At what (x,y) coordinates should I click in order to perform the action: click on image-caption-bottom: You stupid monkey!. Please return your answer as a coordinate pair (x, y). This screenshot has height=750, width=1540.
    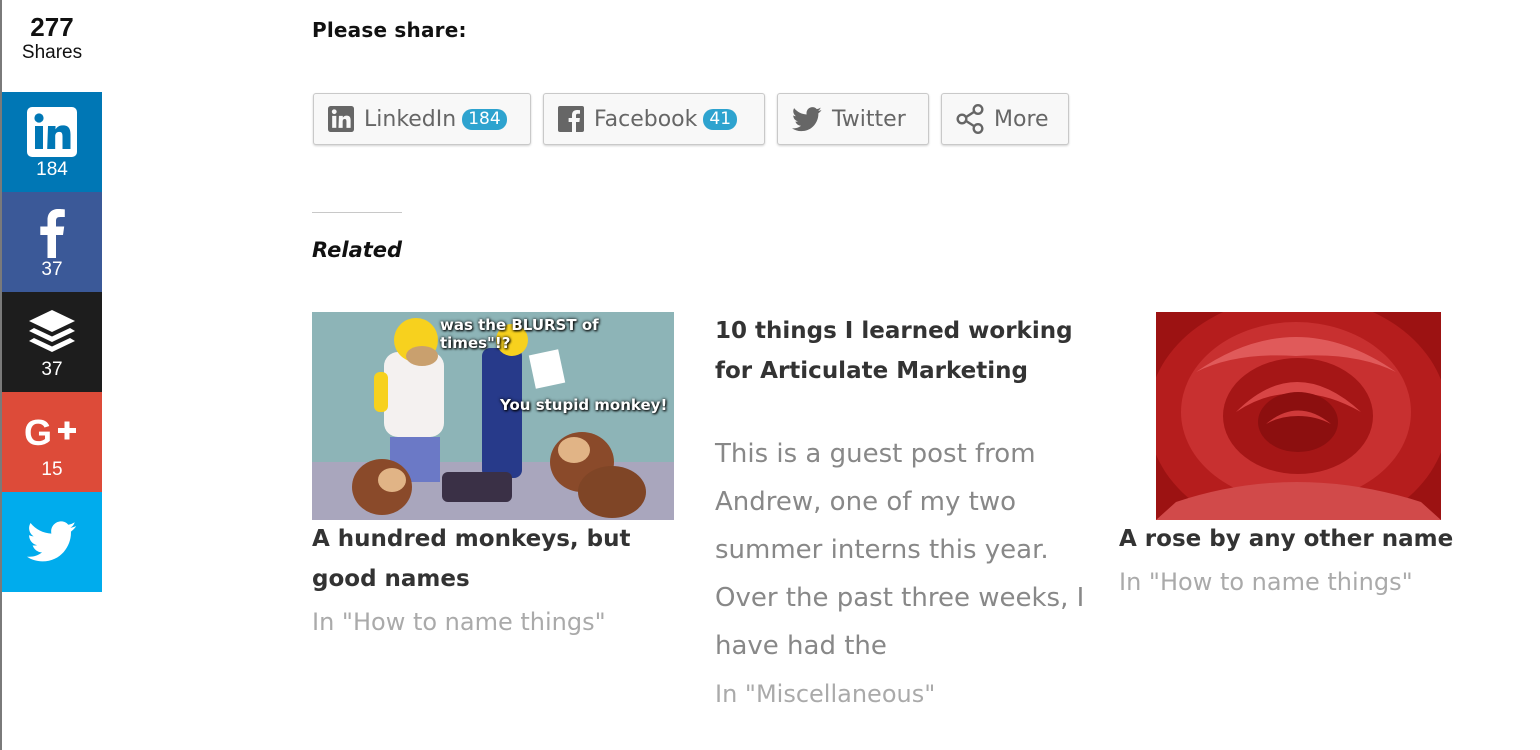
    Looking at the image, I should click on (584, 405).